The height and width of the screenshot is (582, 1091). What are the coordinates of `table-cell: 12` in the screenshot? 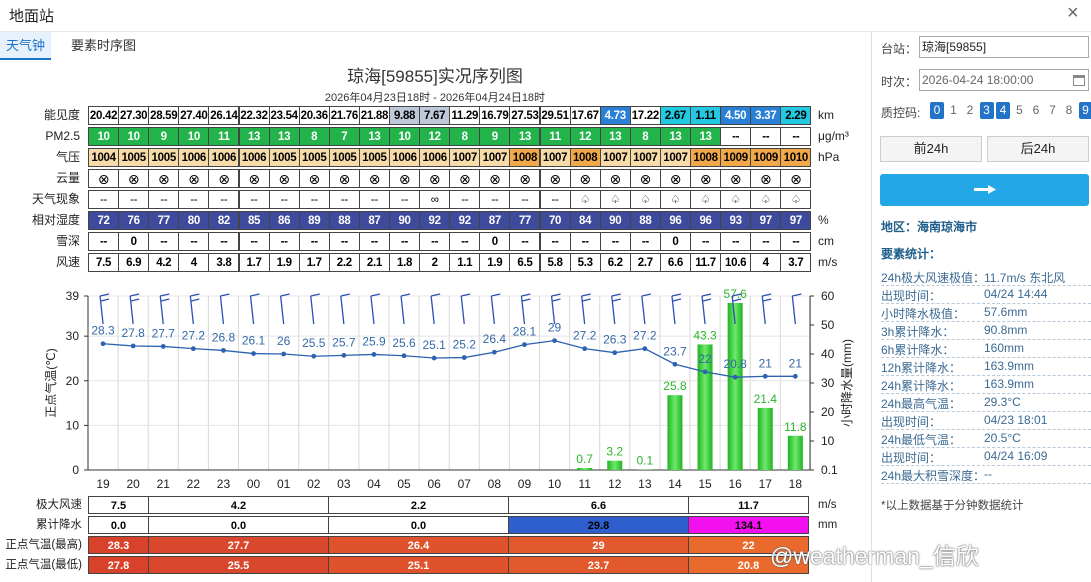 It's located at (435, 136).